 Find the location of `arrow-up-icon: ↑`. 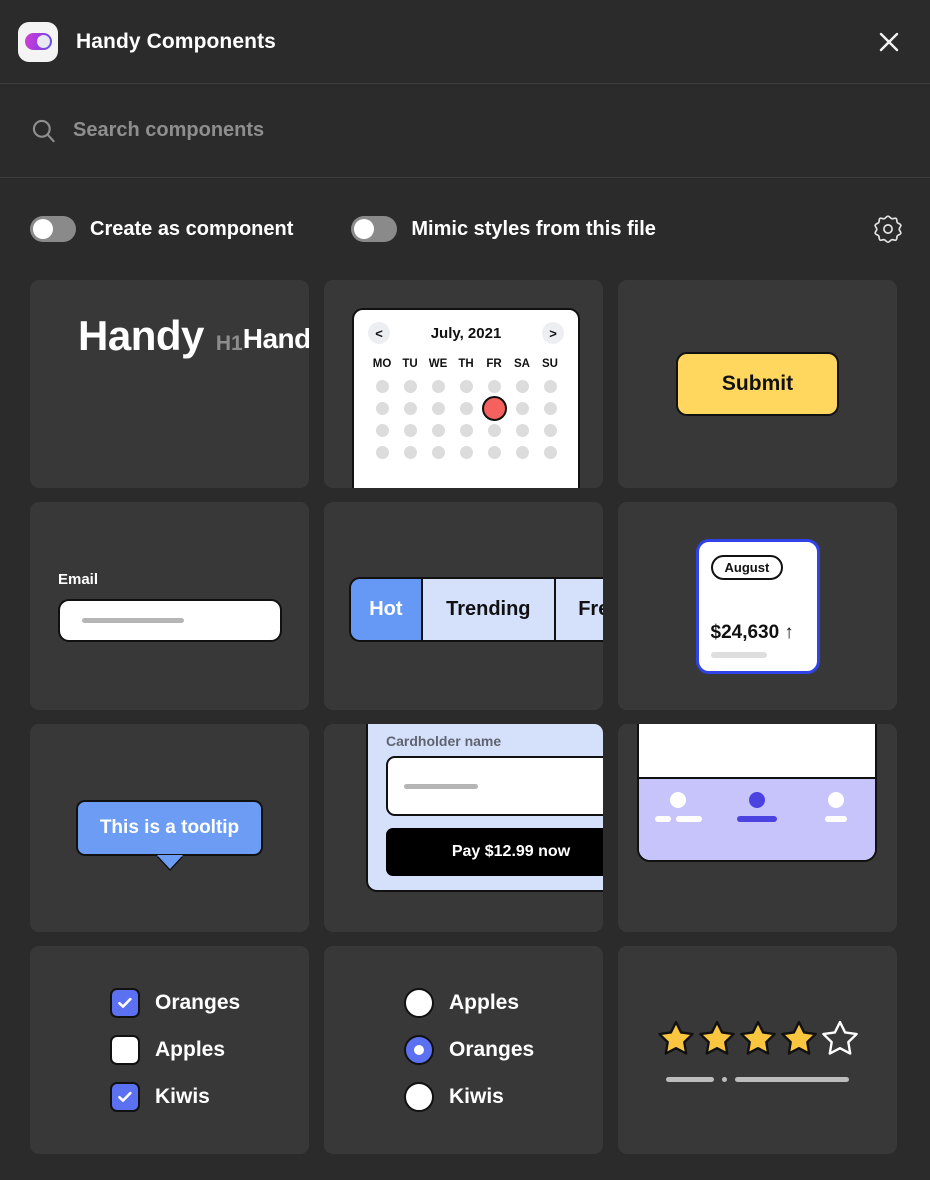

arrow-up-icon: ↑ is located at coordinates (789, 632).